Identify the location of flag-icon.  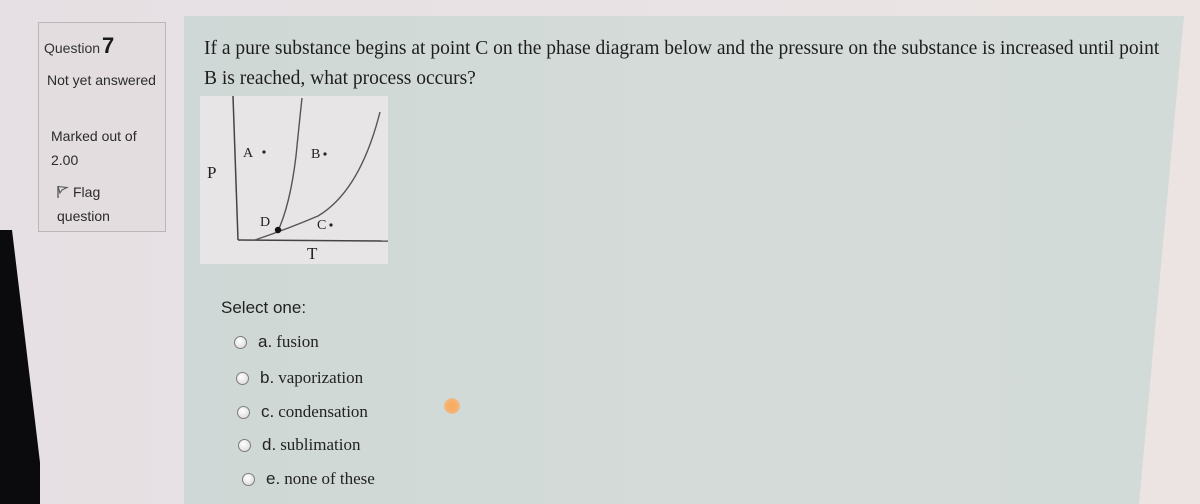
(63, 191).